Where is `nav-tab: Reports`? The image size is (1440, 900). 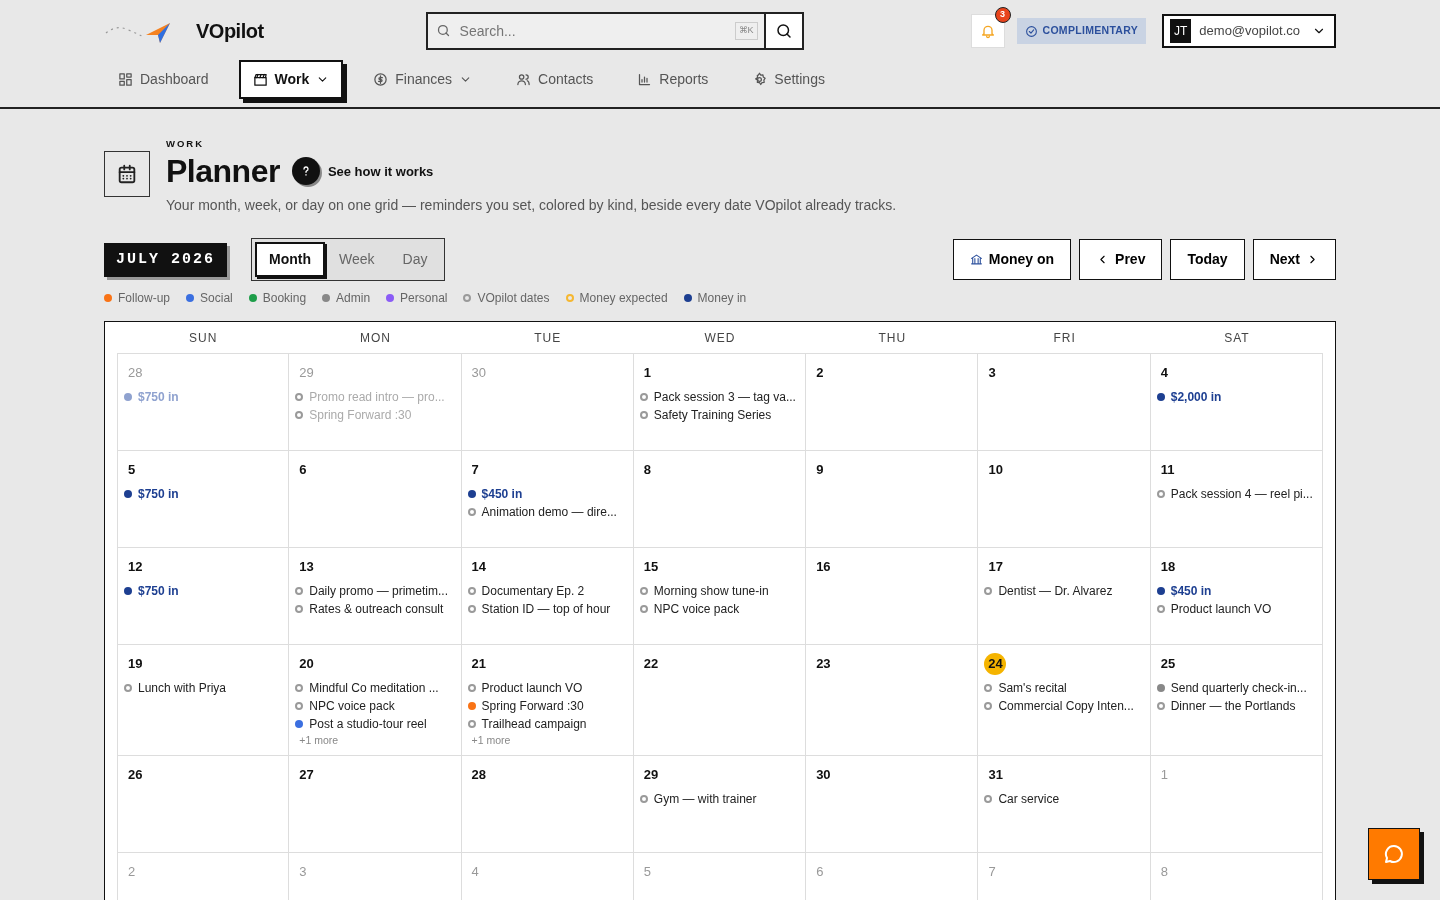
nav-tab: Reports is located at coordinates (673, 79).